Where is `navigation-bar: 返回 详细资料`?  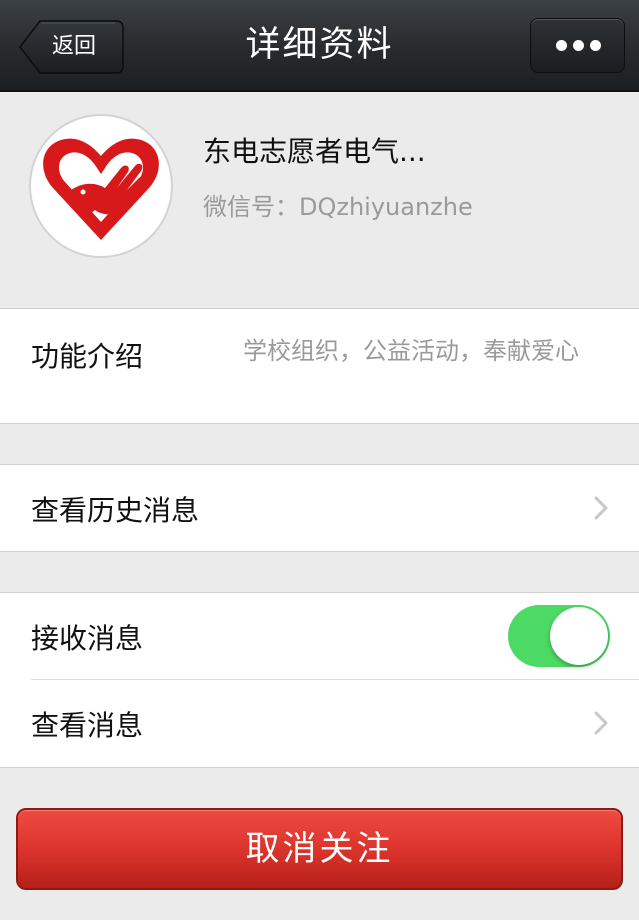 navigation-bar: 返回 详细资料 is located at coordinates (319, 46).